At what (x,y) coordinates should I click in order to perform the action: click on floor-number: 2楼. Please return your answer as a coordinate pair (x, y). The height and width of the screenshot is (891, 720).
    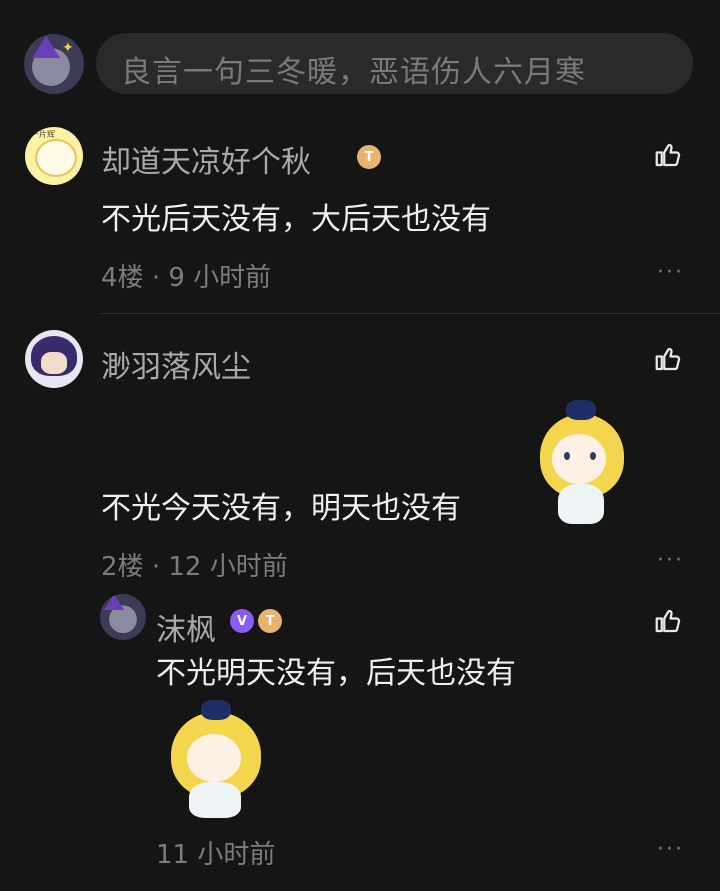
    Looking at the image, I should click on (122, 567).